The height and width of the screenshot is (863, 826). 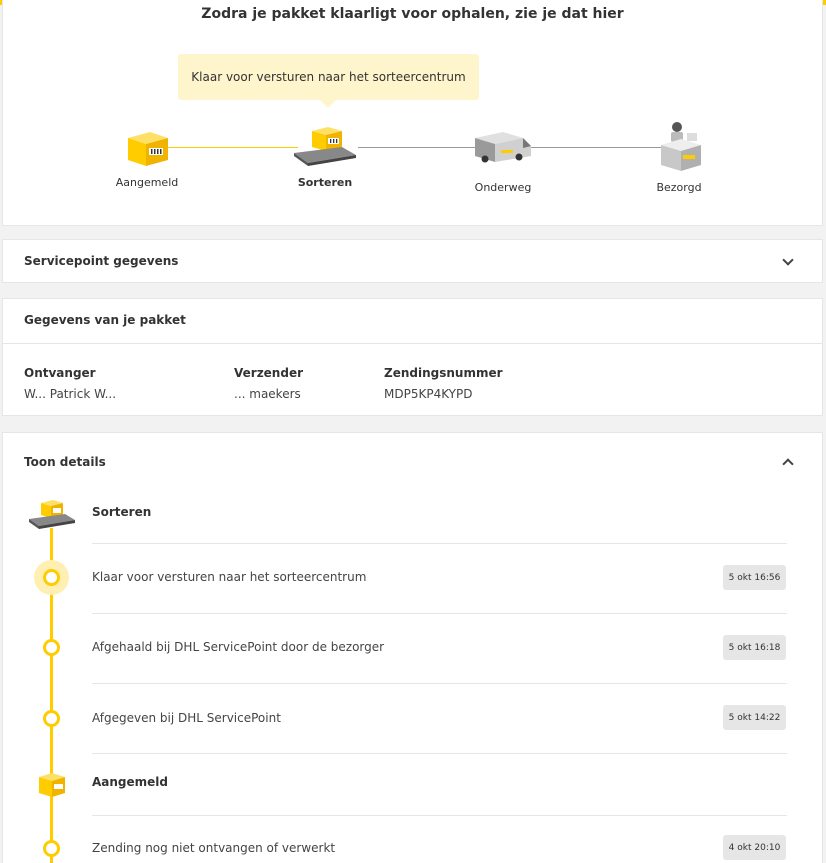 I want to click on step-onderweg-label: Onderweg, so click(x=503, y=187).